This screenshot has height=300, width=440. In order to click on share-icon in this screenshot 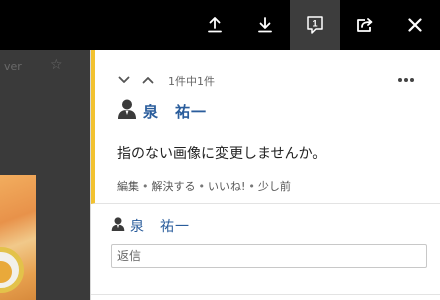, I will do `click(365, 25)`.